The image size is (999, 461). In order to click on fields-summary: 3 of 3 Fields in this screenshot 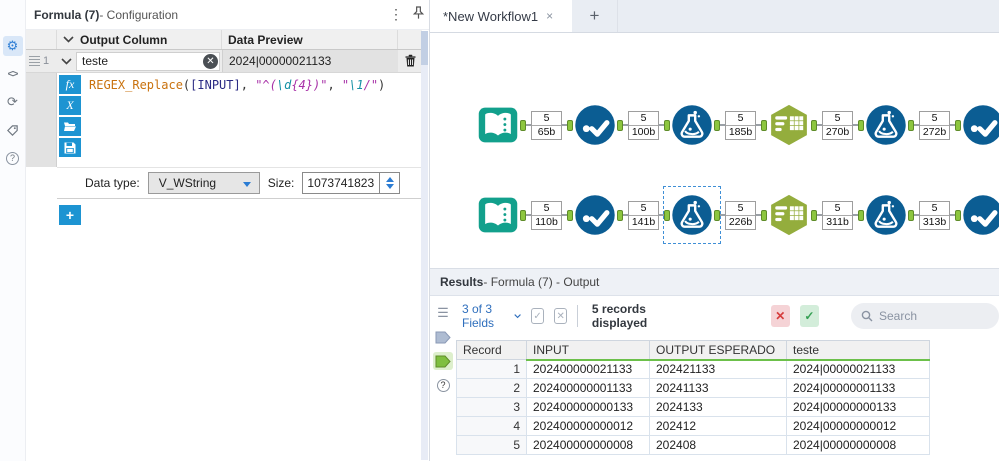, I will do `click(478, 316)`.